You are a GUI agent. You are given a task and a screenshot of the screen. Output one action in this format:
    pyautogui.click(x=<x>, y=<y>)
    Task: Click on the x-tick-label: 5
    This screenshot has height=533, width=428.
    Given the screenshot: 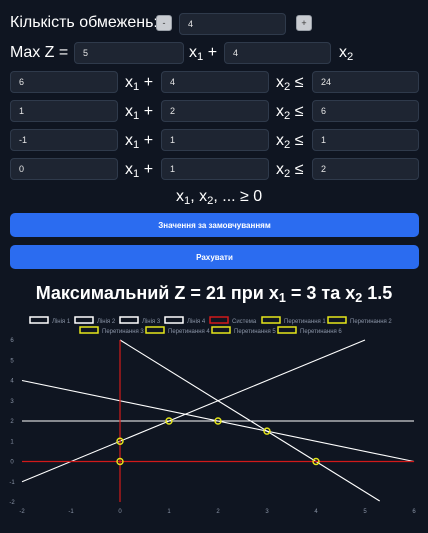 What is the action you would take?
    pyautogui.click(x=365, y=512)
    